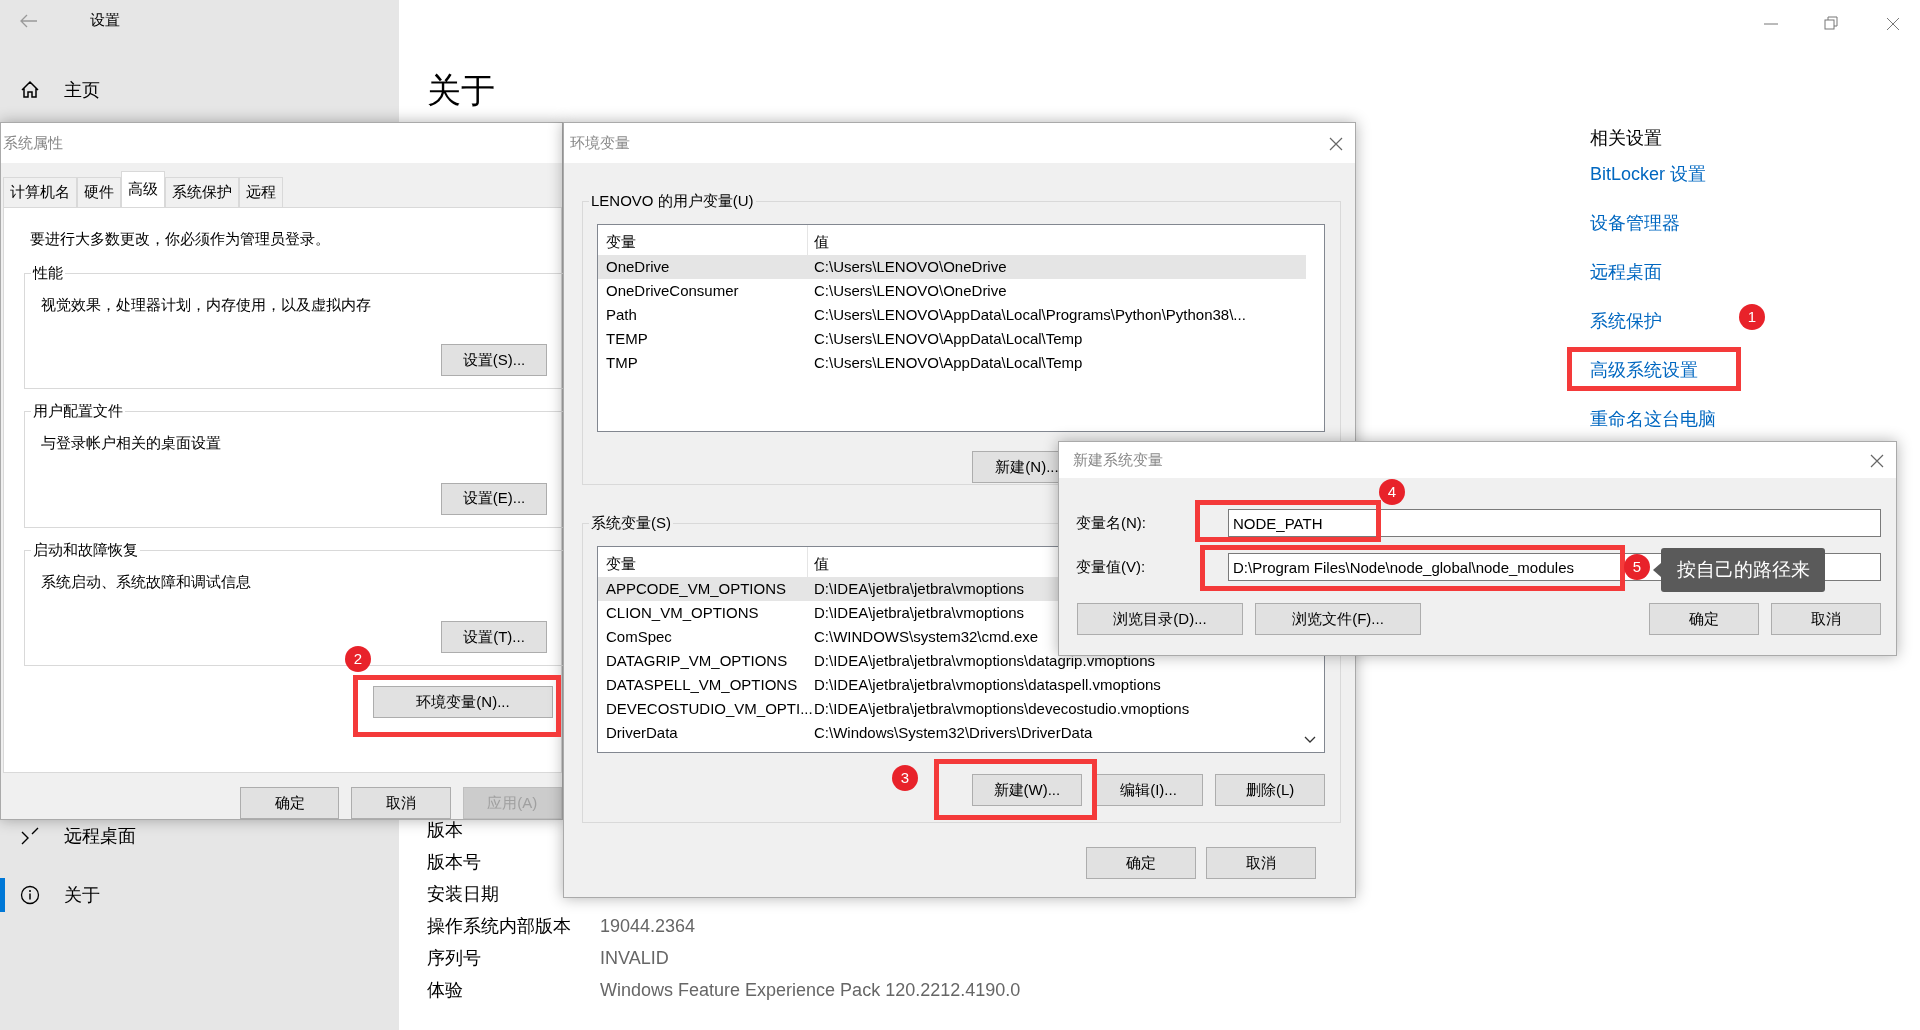 This screenshot has width=1920, height=1030. I want to click on dialog-title: 环境变量, so click(600, 142).